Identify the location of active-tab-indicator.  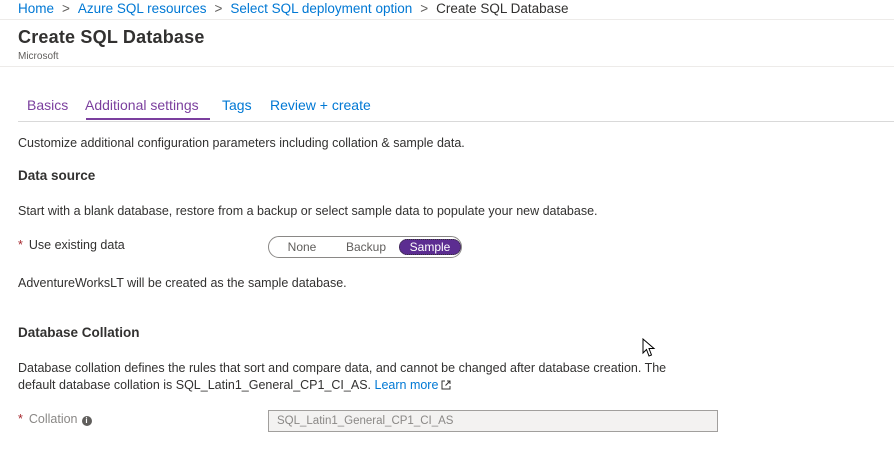
(148, 119).